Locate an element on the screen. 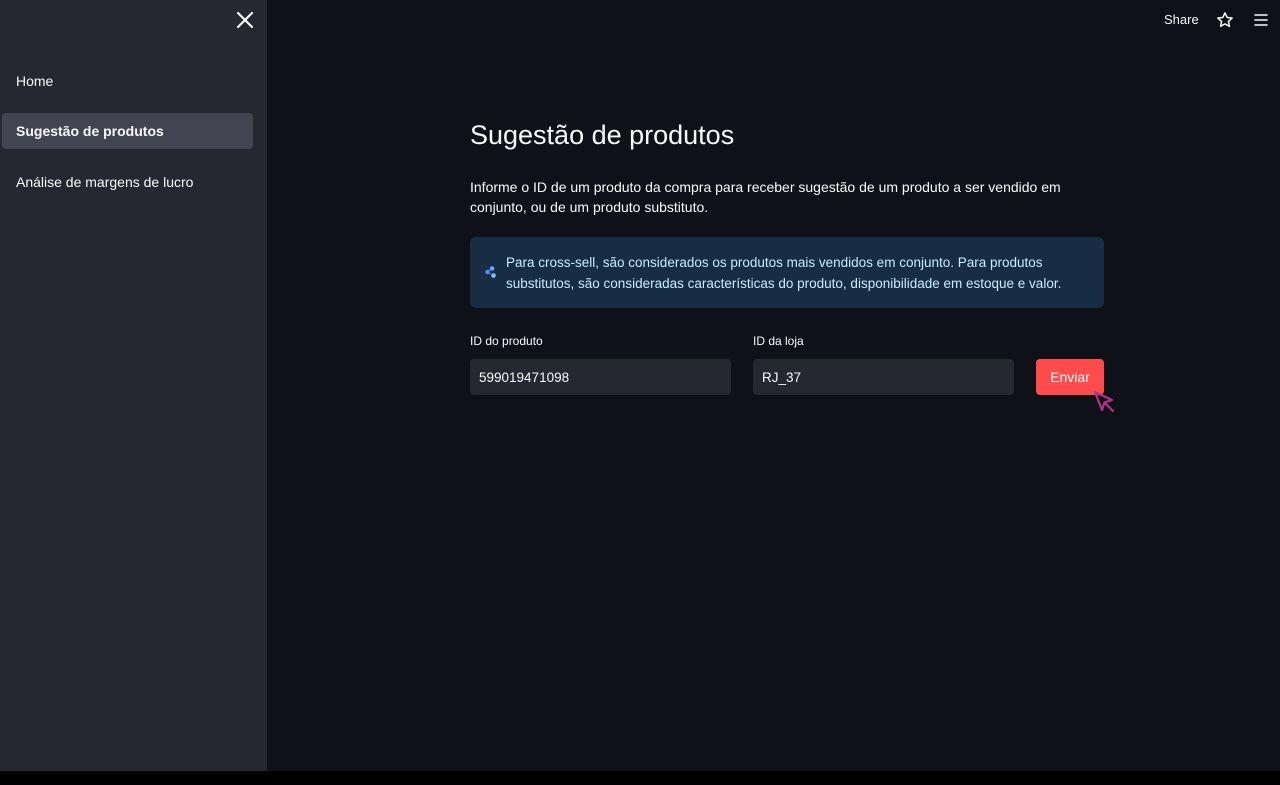 This screenshot has width=1280, height=785. hamburger-menu-icon is located at coordinates (1261, 20).